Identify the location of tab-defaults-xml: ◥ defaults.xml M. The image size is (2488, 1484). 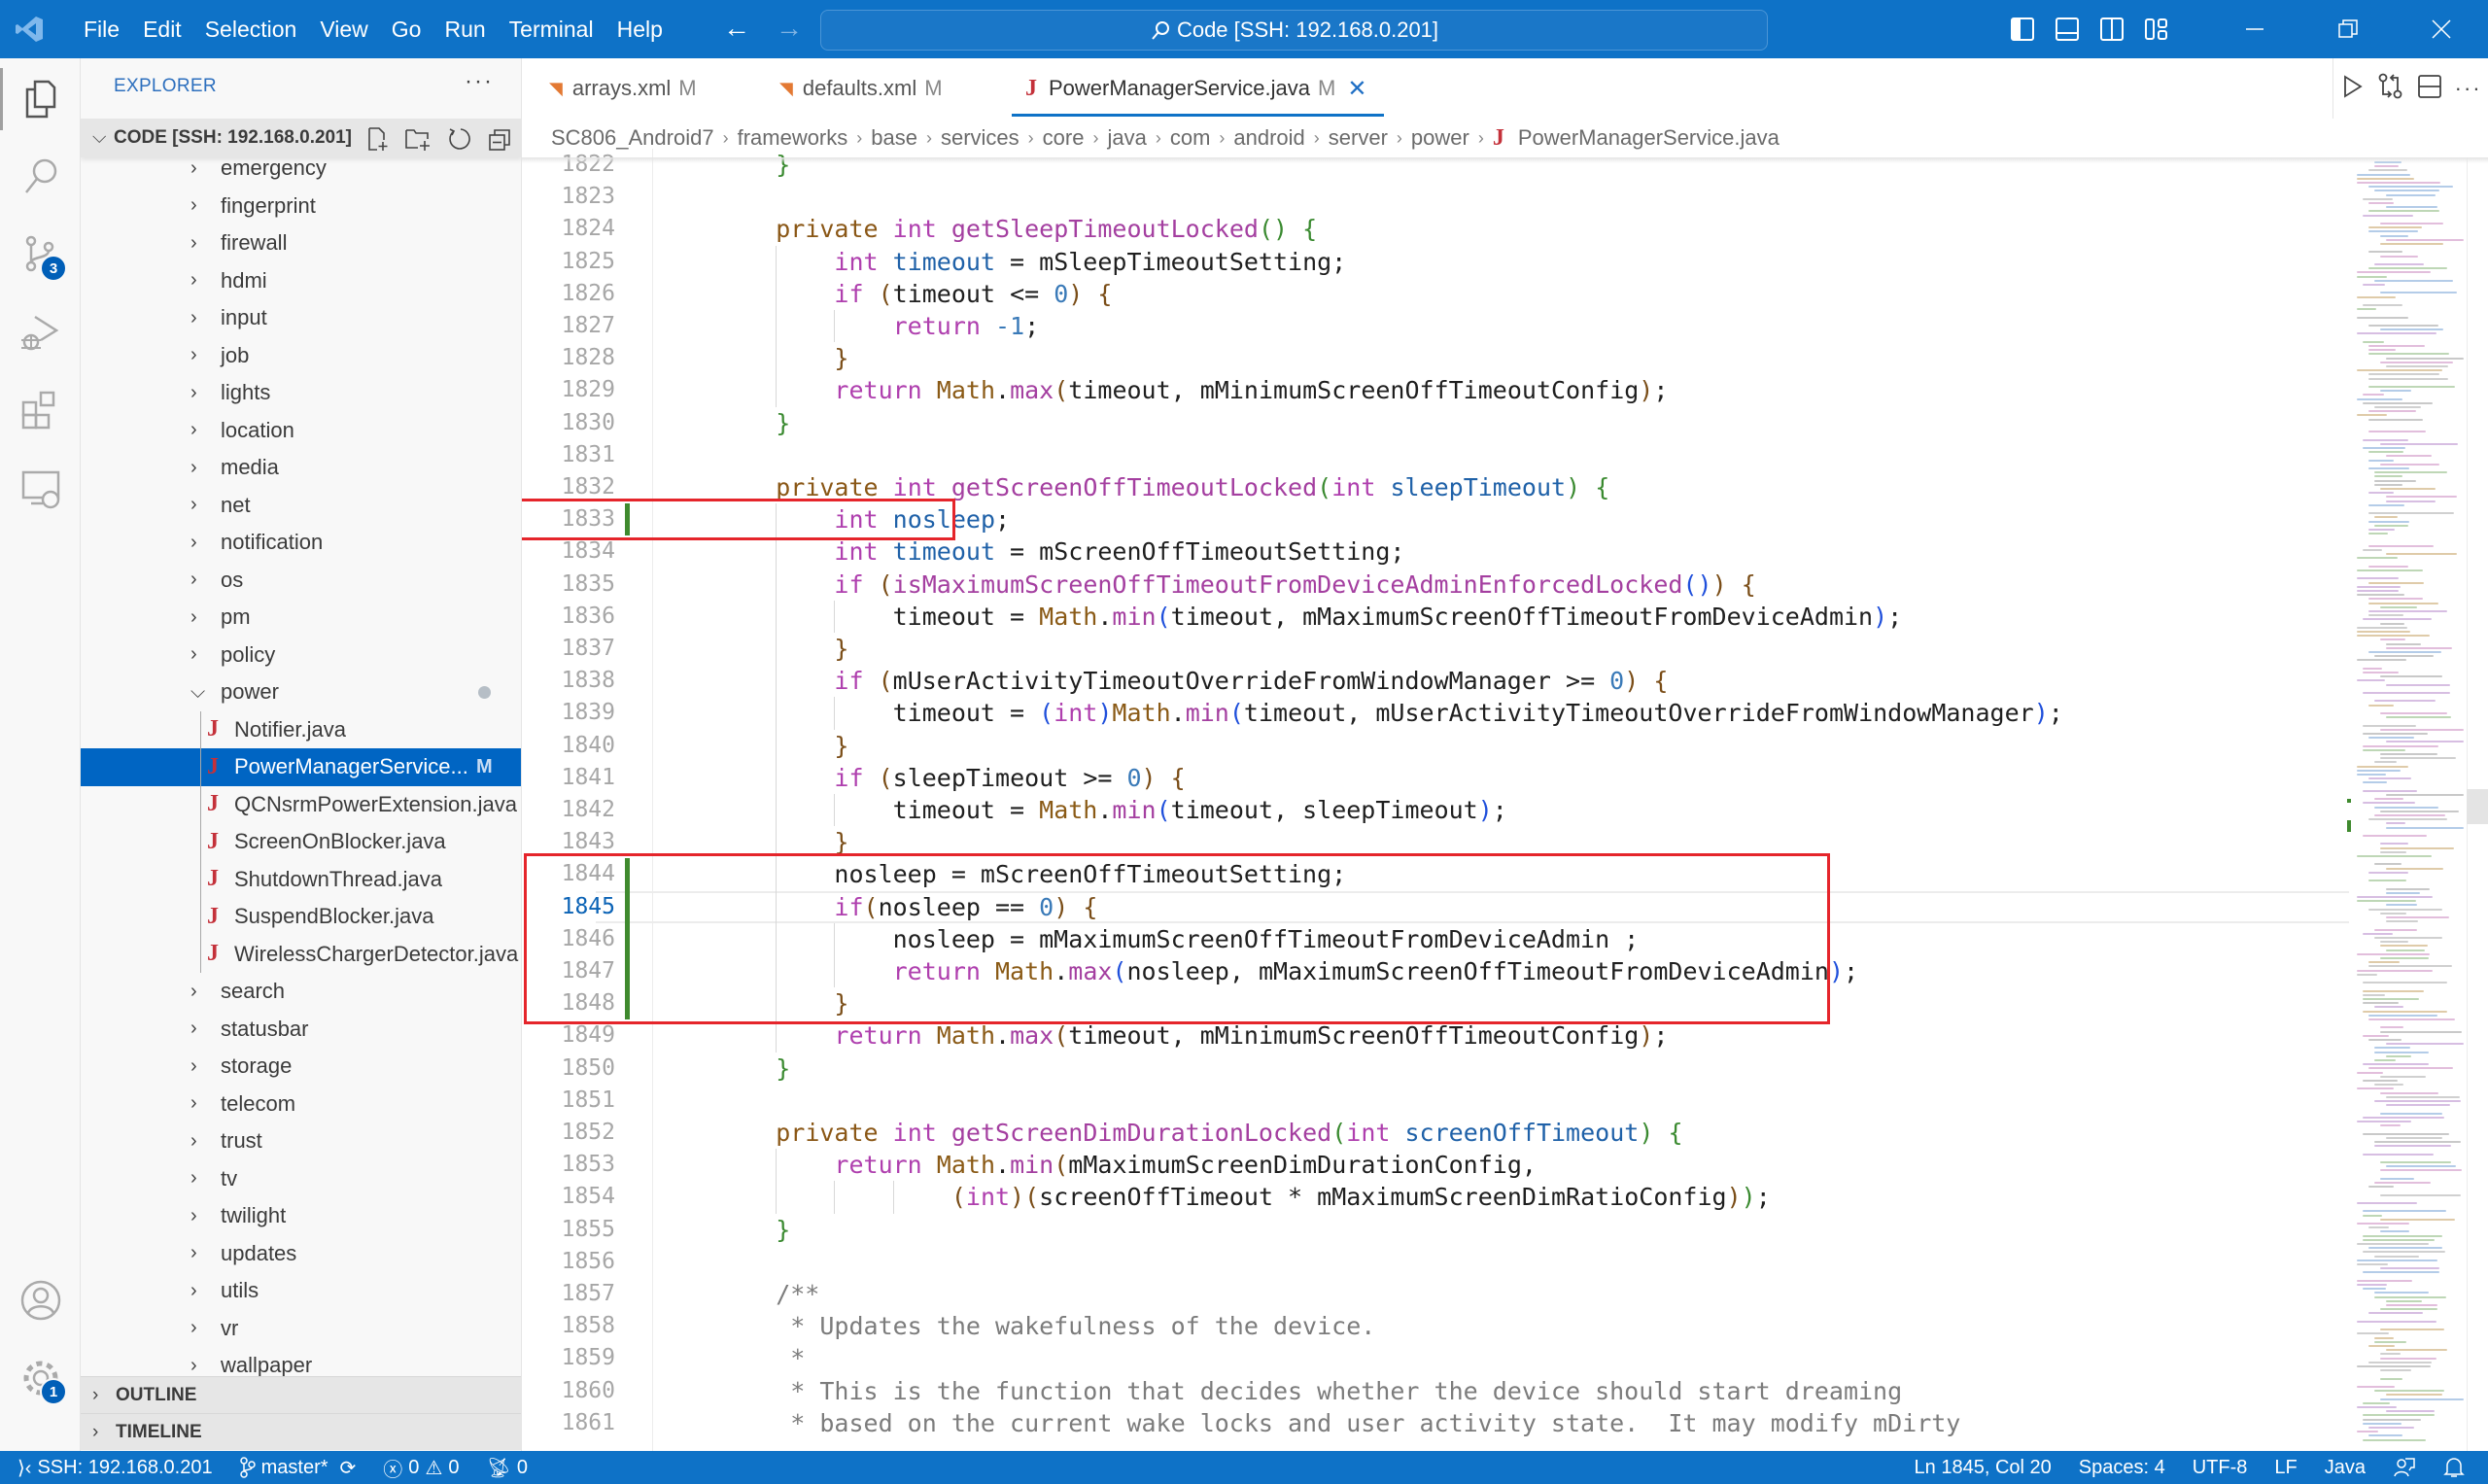
(861, 88).